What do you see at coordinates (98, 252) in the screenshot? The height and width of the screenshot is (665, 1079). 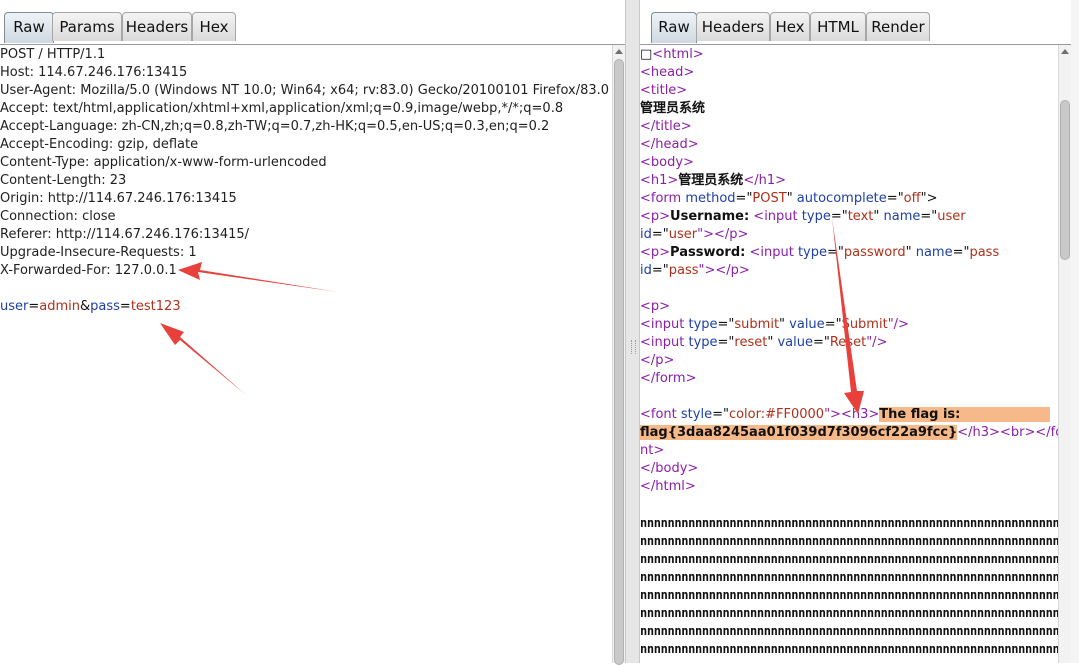 I see `header-upgrade-insecure: Upgrade-Insecure-Requests: 1` at bounding box center [98, 252].